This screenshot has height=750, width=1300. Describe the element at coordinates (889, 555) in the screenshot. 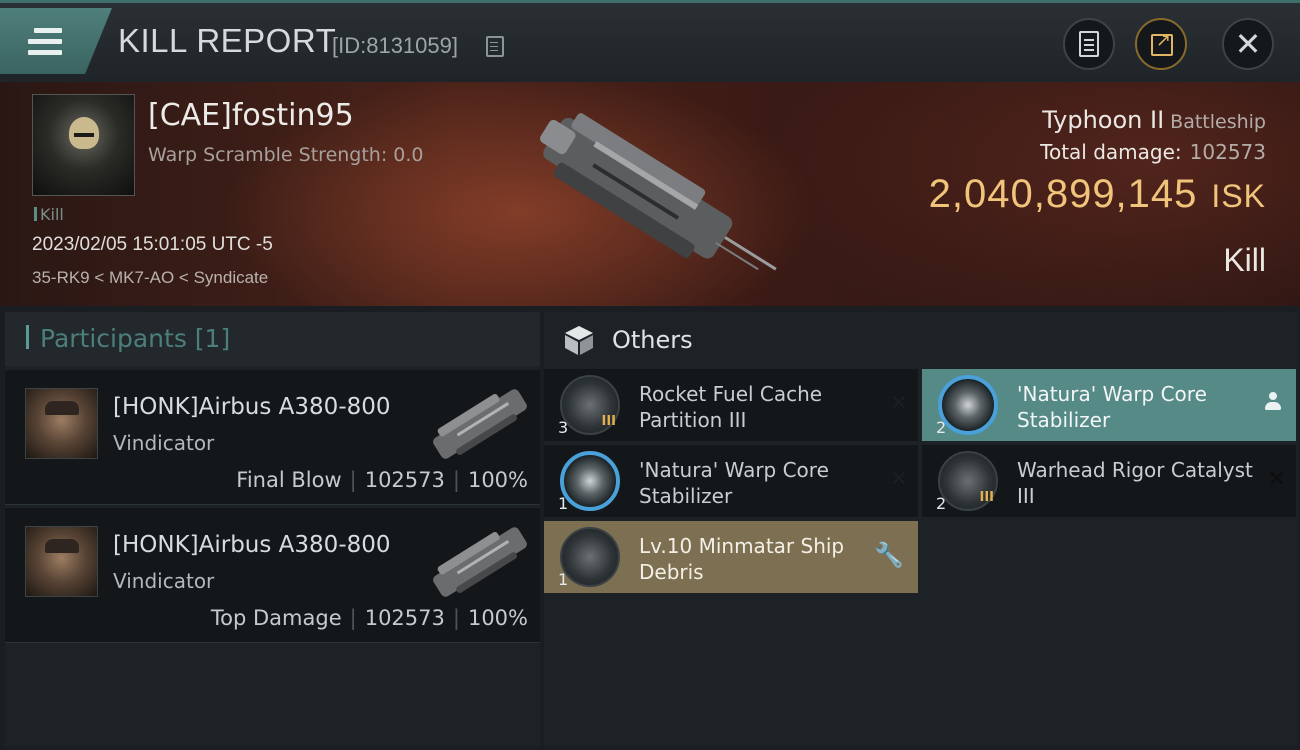

I see `wrench-icon: 🔧` at that location.